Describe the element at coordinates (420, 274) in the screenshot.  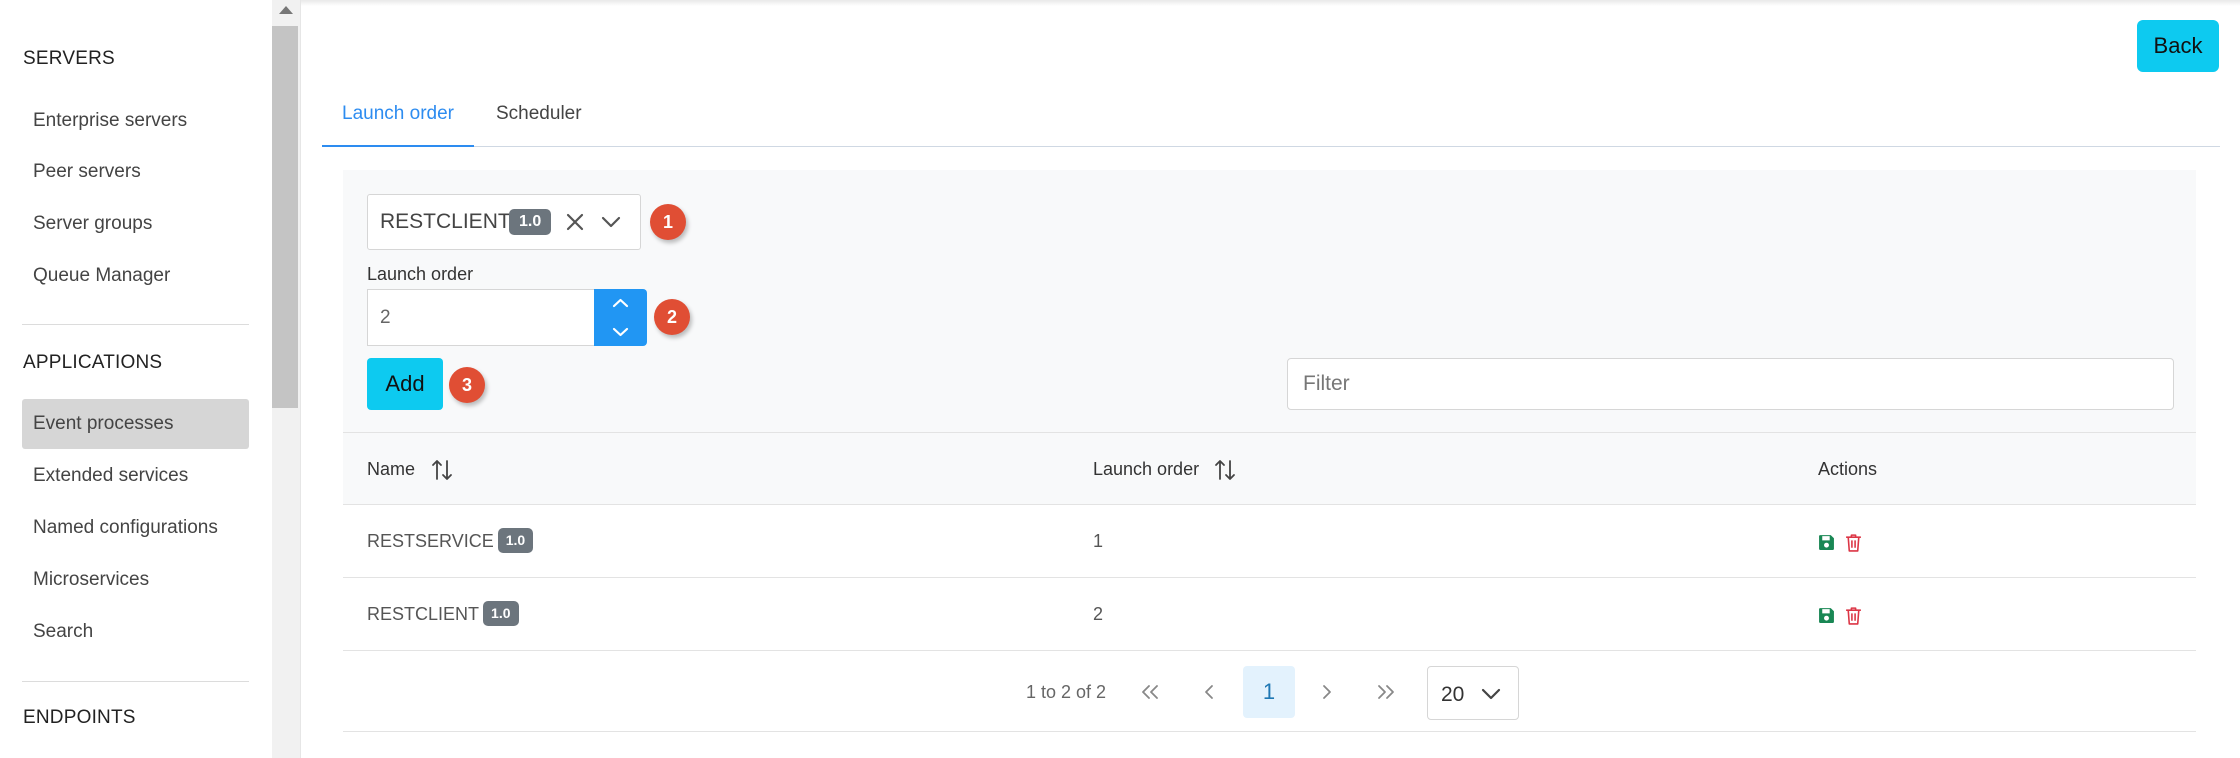
I see `launch-order-label: Launch order` at that location.